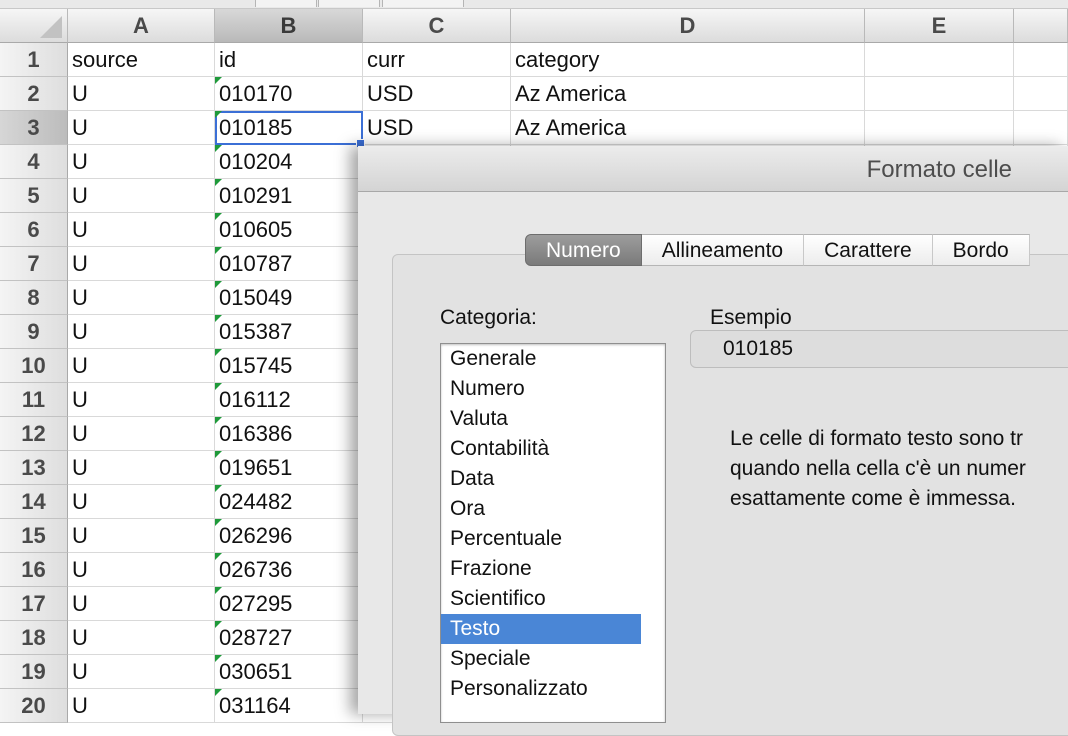 The width and height of the screenshot is (1068, 736). What do you see at coordinates (34, 230) in the screenshot?
I see `row-header: 6` at bounding box center [34, 230].